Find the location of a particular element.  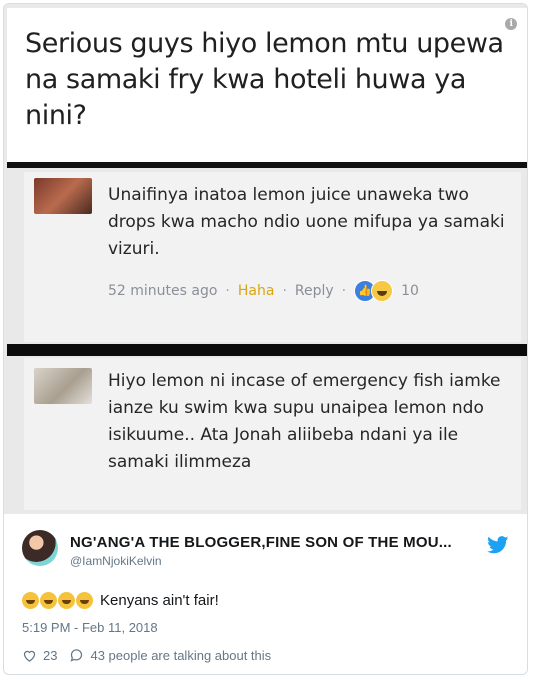

comment-time: 52 minutes ago is located at coordinates (163, 291).